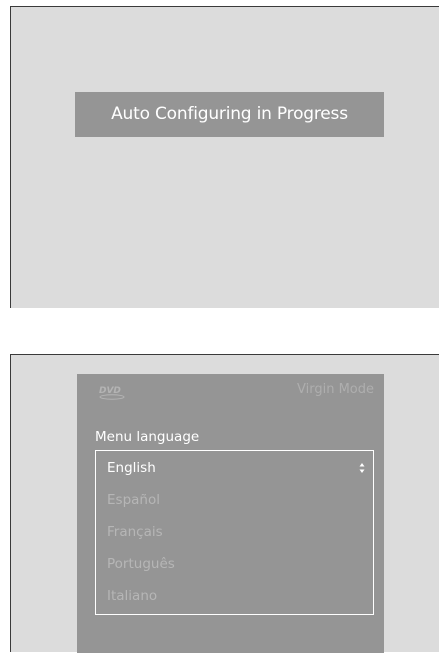  I want to click on language-option-francais: Français, so click(135, 532).